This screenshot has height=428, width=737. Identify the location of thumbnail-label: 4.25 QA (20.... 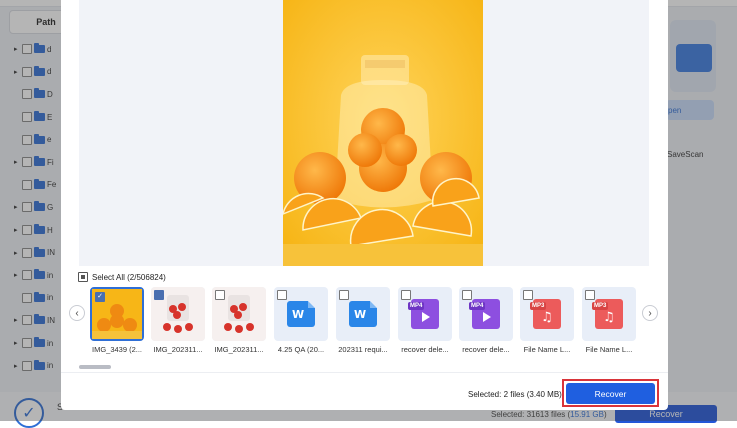
(301, 349).